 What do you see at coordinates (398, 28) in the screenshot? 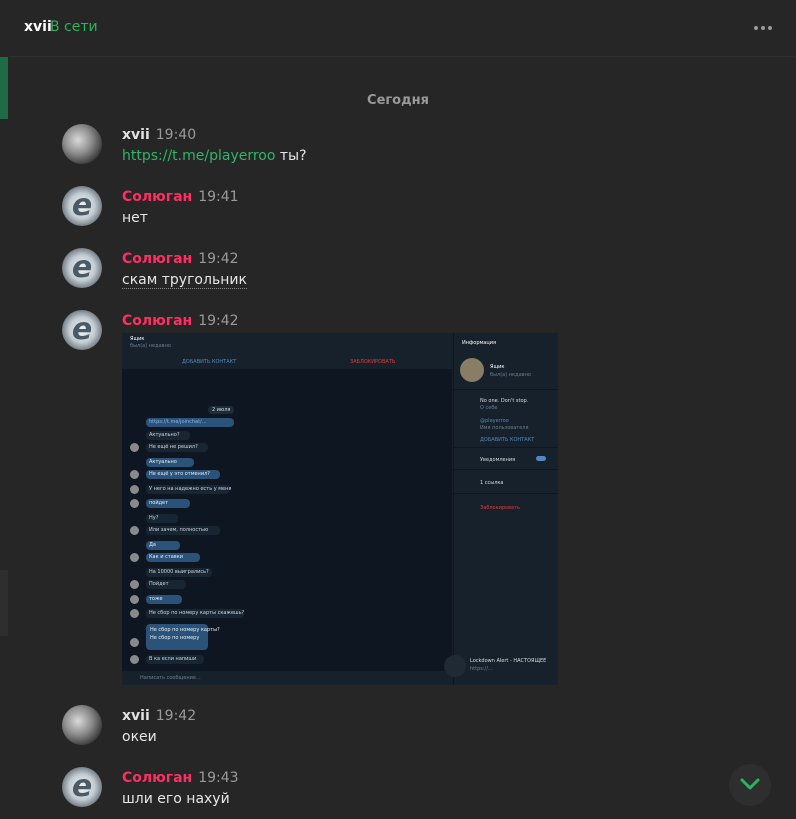
I see `chat-header: xvii В сети` at bounding box center [398, 28].